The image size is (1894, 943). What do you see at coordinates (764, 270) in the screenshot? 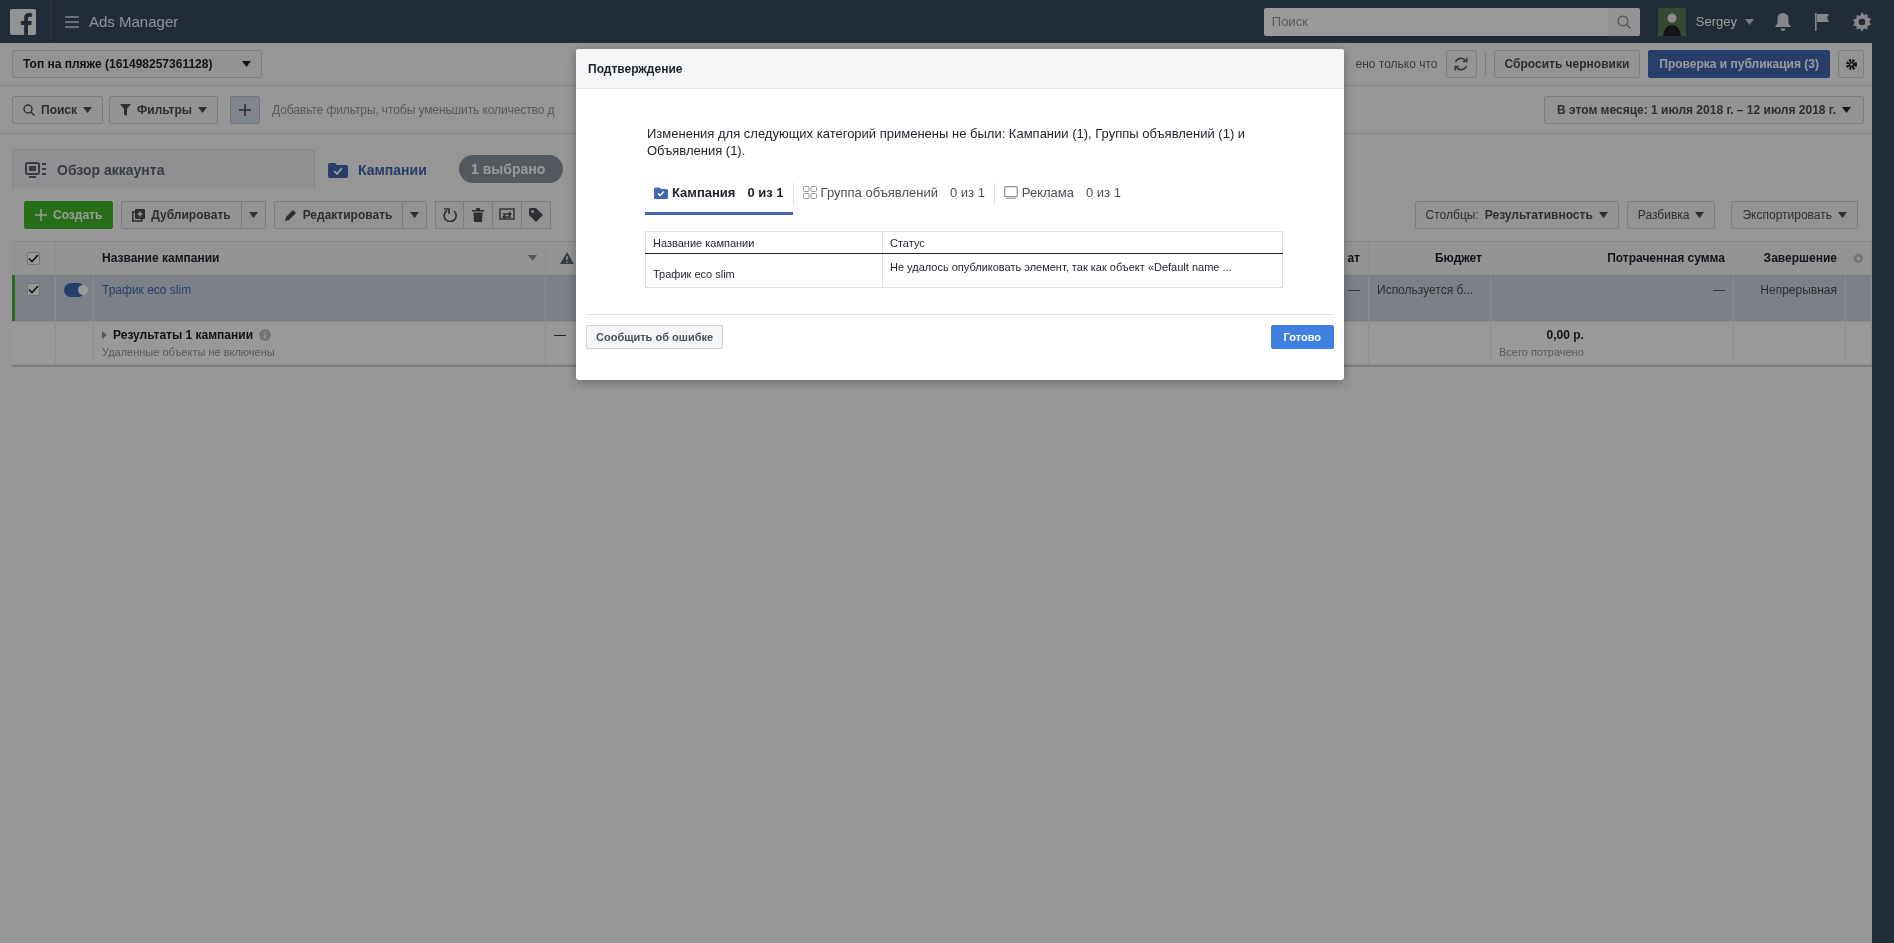
I see `table-cell: Трафик eco slim` at bounding box center [764, 270].